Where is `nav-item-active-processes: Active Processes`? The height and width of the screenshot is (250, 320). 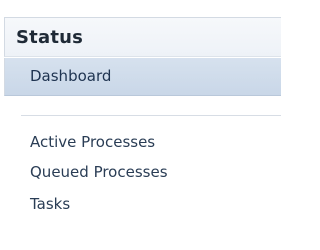
nav-item-active-processes: Active Processes is located at coordinates (142, 142).